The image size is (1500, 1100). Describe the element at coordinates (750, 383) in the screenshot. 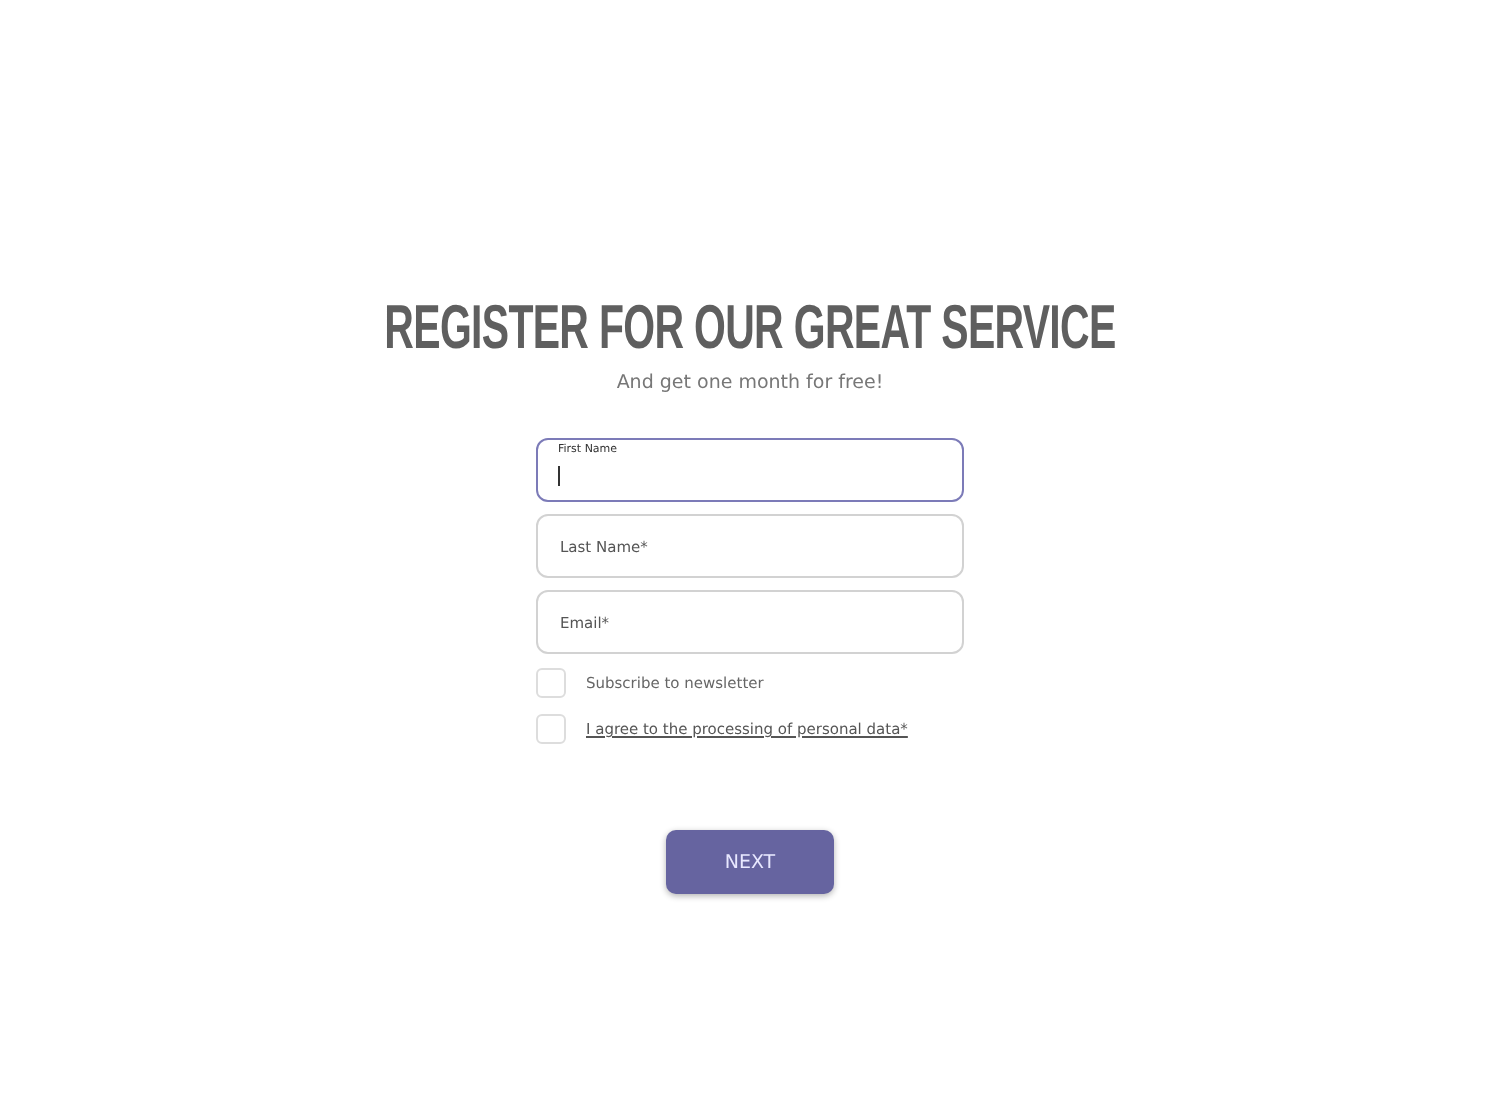

I see `subtitle: And get one month for free!` at that location.